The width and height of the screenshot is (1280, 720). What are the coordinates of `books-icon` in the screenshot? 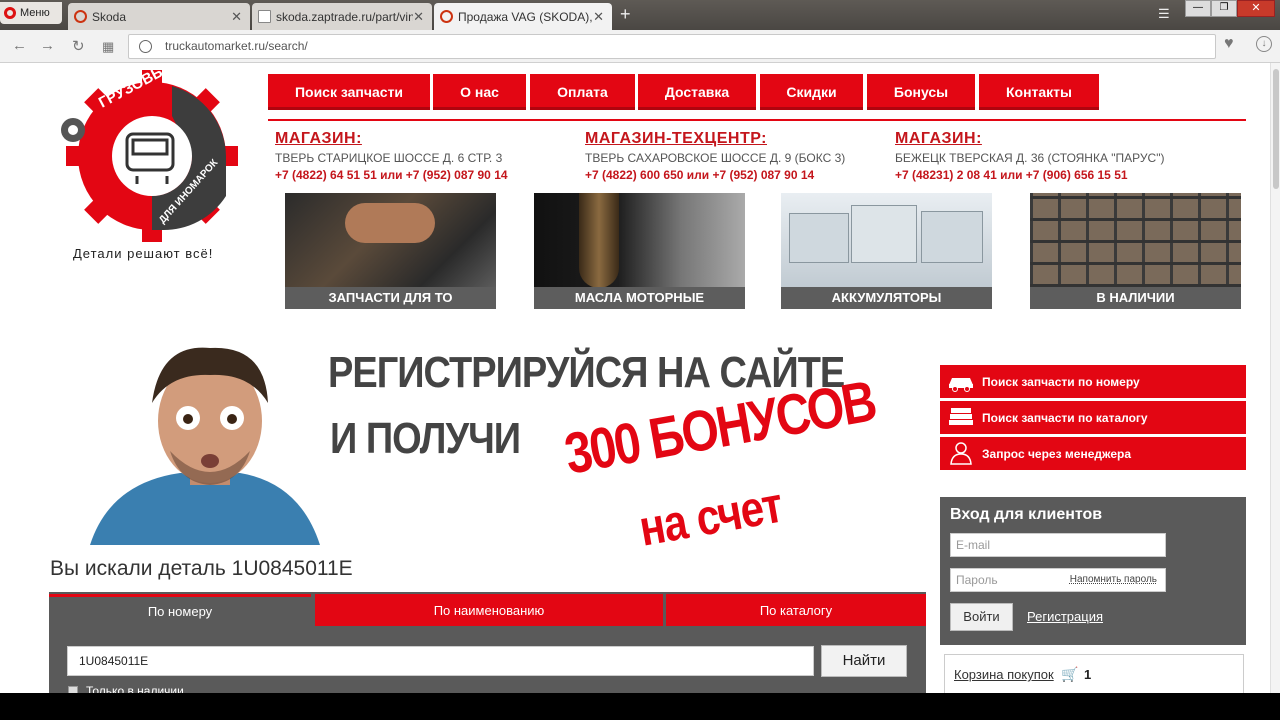 It's located at (961, 416).